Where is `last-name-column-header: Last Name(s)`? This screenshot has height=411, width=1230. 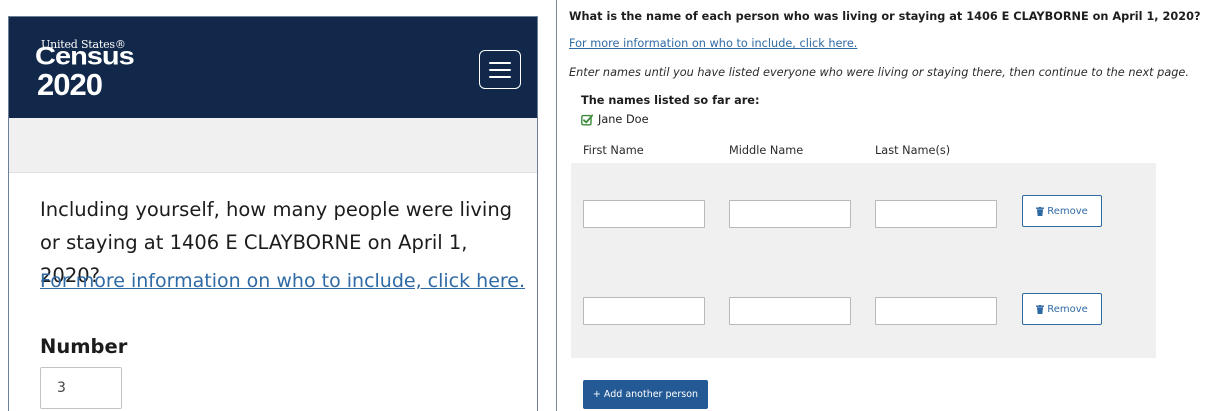 last-name-column-header: Last Name(s) is located at coordinates (913, 150).